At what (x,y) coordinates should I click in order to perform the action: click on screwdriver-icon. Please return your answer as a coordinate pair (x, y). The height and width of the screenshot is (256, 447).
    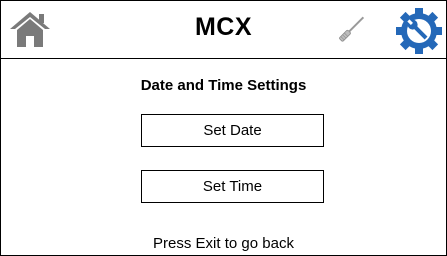
    Looking at the image, I should click on (352, 29).